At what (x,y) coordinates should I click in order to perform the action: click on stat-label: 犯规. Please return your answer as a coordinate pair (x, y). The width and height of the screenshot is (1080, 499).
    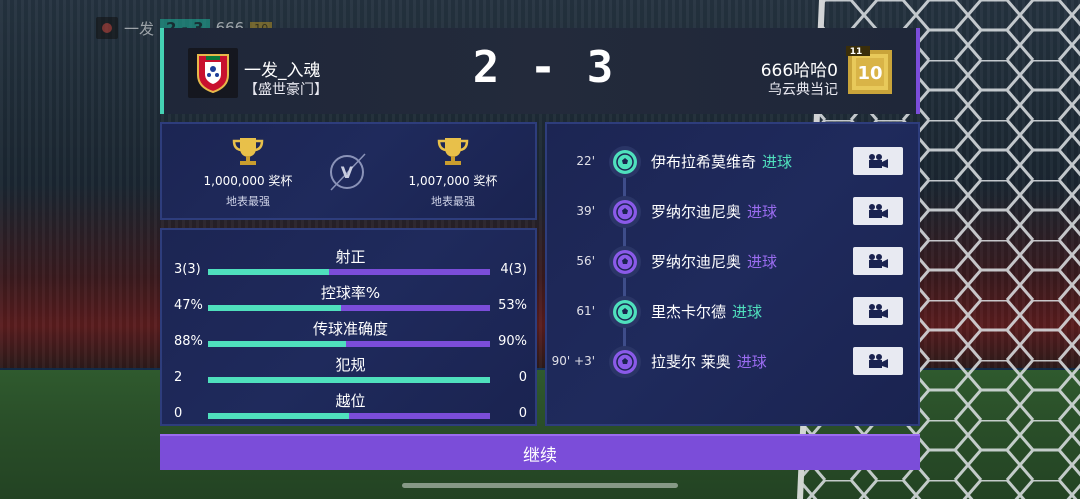
    Looking at the image, I should click on (350, 365).